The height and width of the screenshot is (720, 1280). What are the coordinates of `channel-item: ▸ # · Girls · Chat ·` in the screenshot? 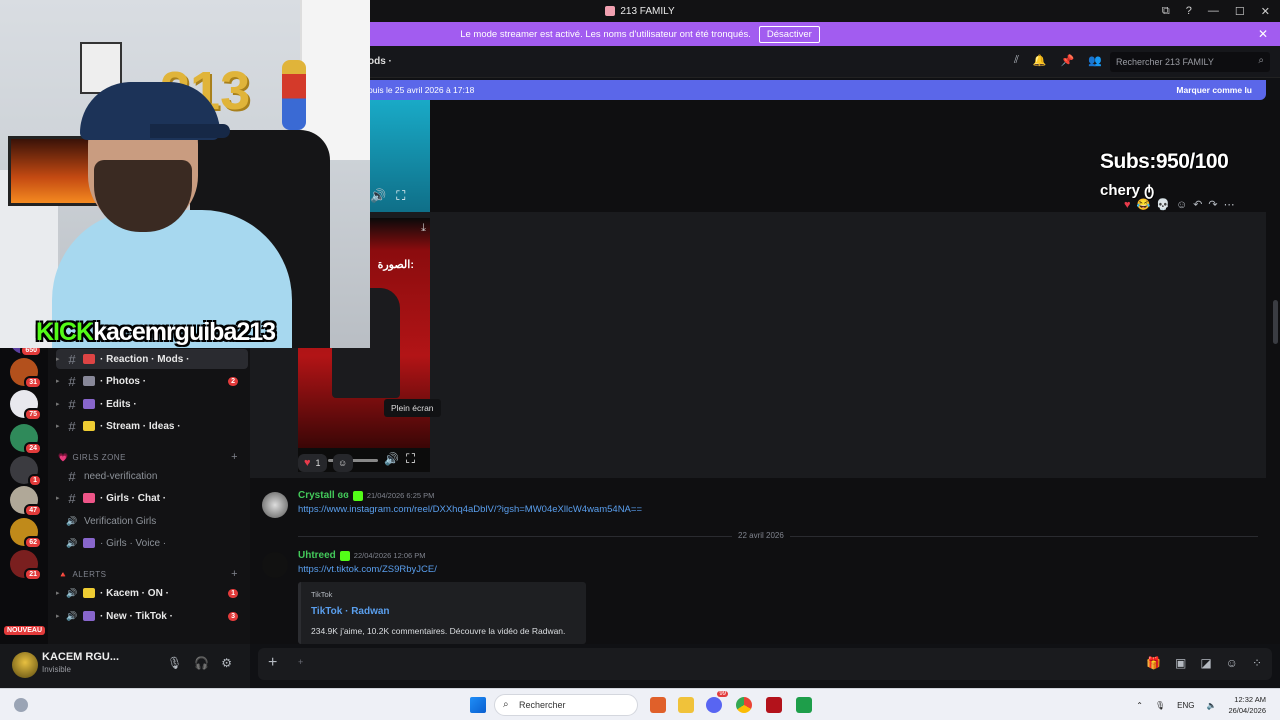 It's located at (152, 498).